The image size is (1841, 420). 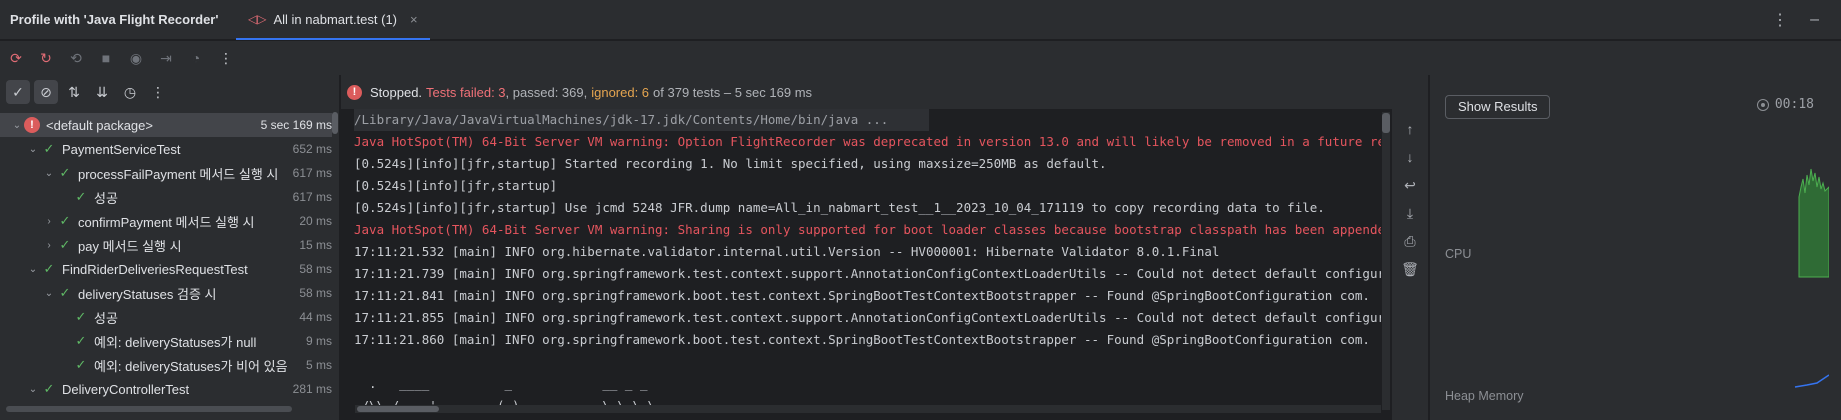 I want to click on record-icon, so click(x=1762, y=104).